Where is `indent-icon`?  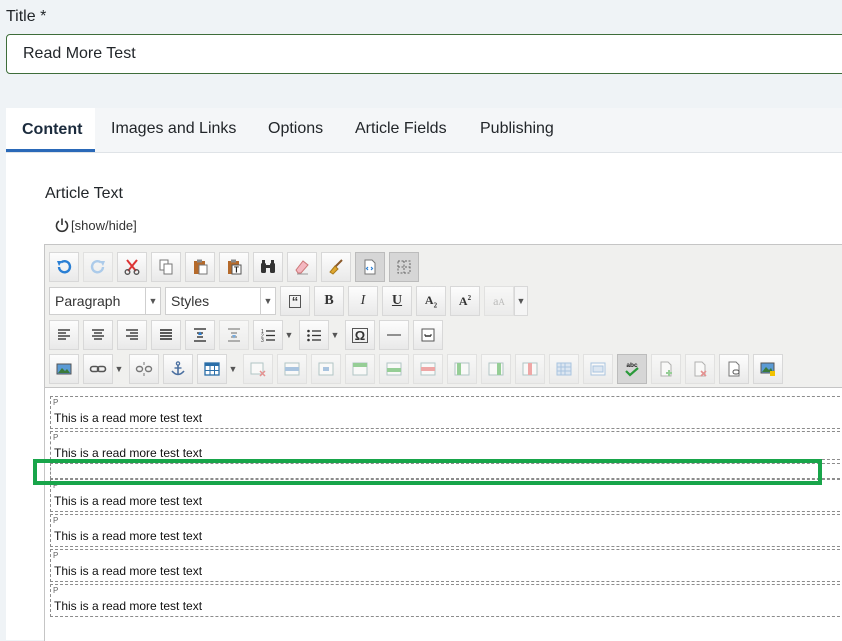 indent-icon is located at coordinates (200, 335).